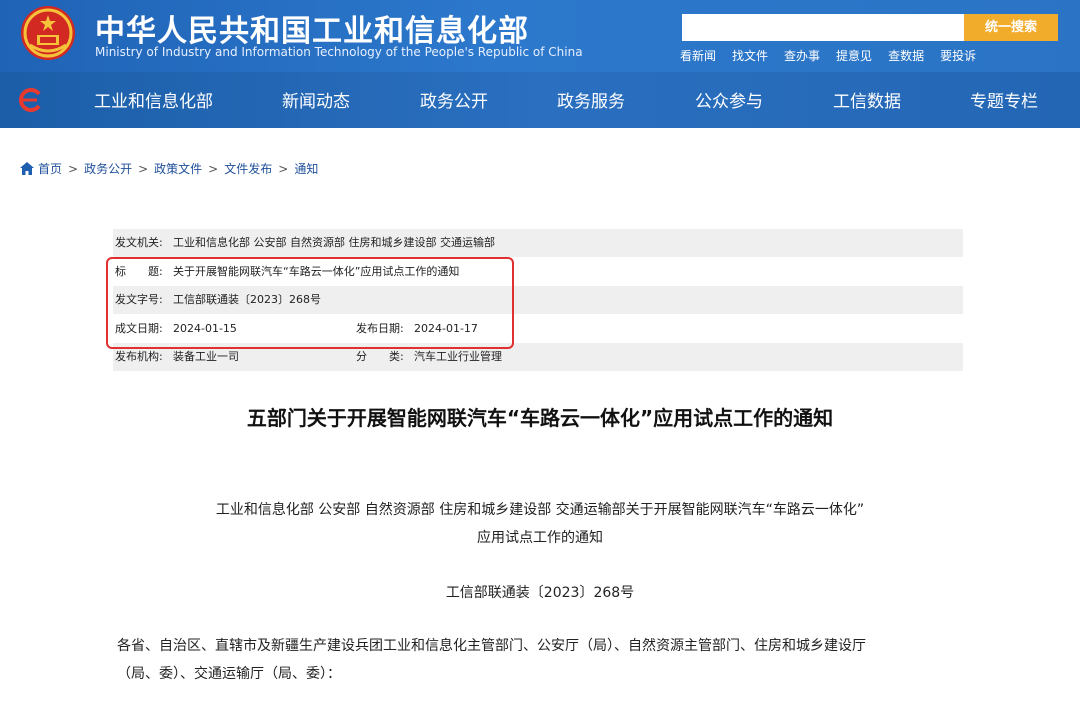  Describe the element at coordinates (540, 538) in the screenshot. I see `document-subtitle-line2: 应用试点工作的通知` at that location.